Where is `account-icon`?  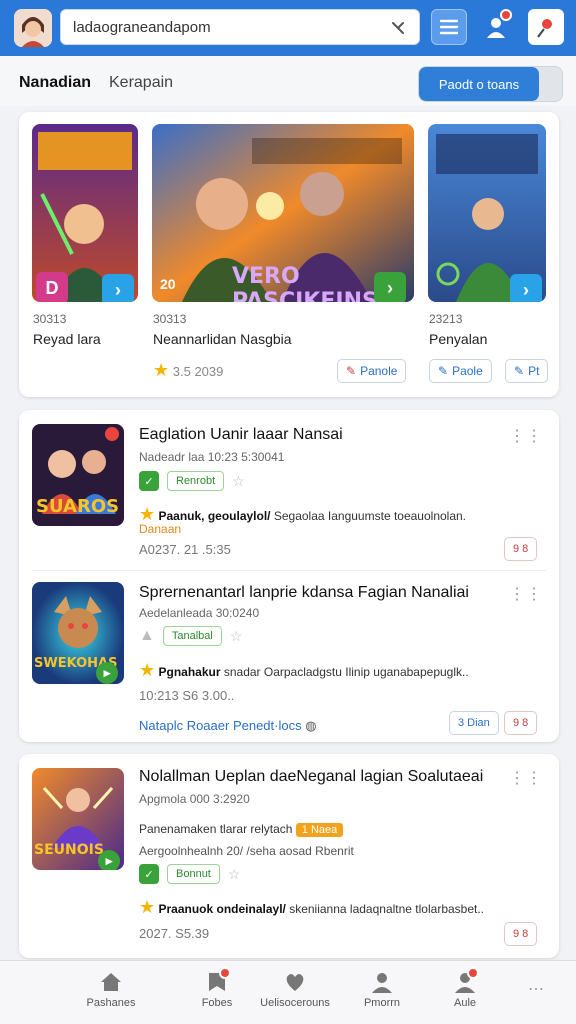
account-icon is located at coordinates (466, 980).